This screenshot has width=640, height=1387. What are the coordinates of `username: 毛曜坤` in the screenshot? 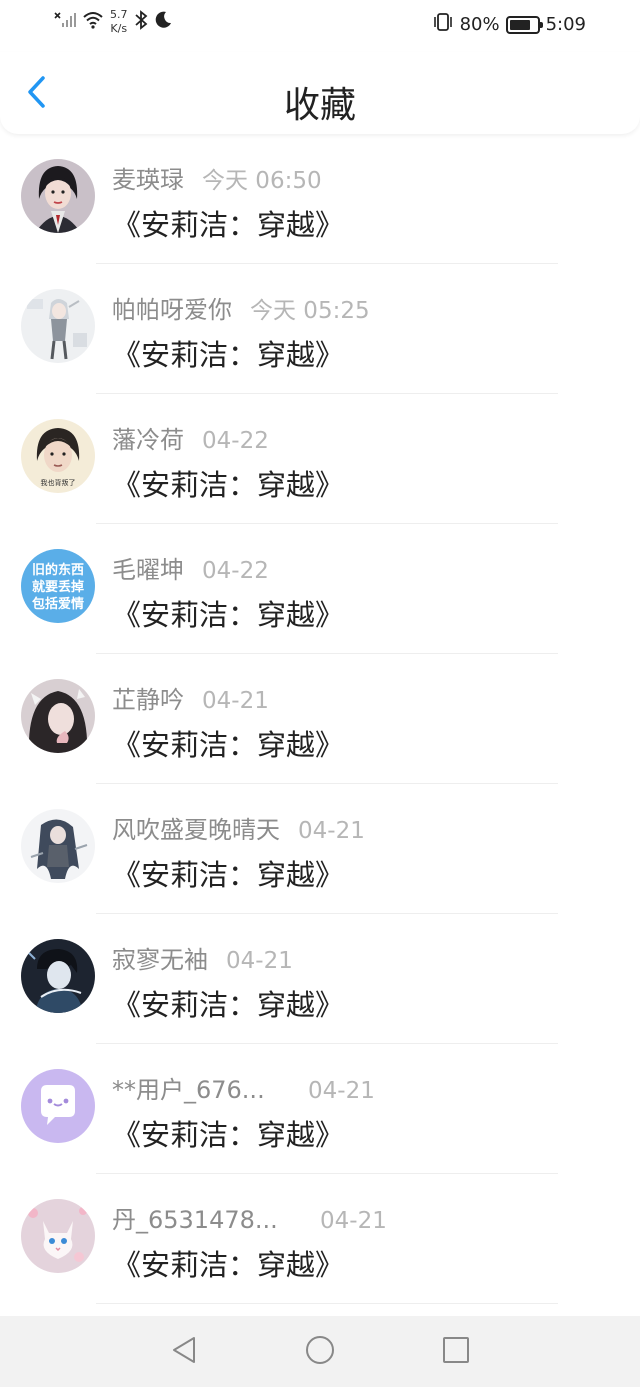 It's located at (148, 567).